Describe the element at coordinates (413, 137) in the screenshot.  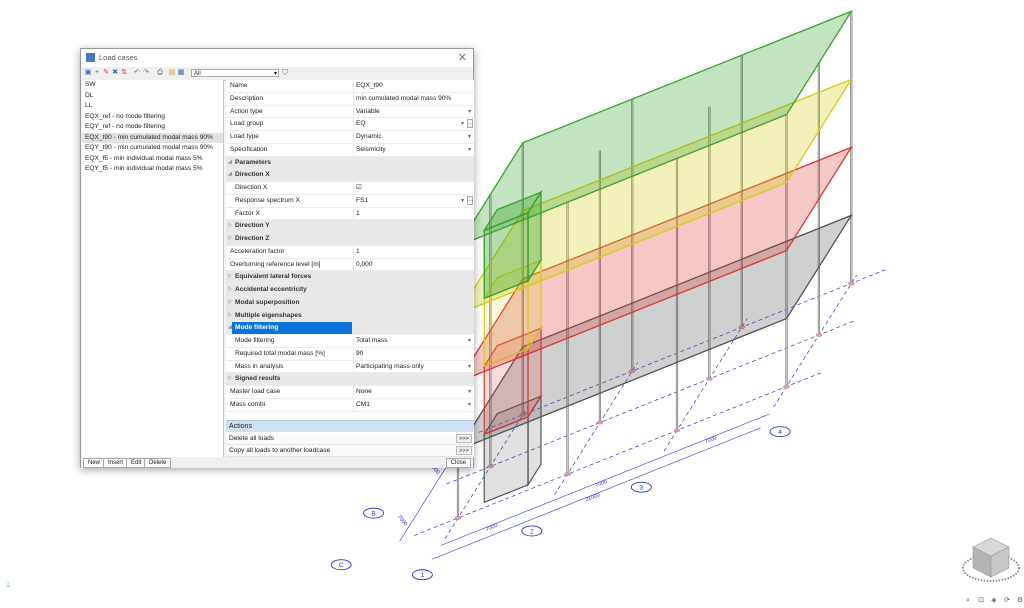
I see `property-value: Dynamic ▾` at that location.